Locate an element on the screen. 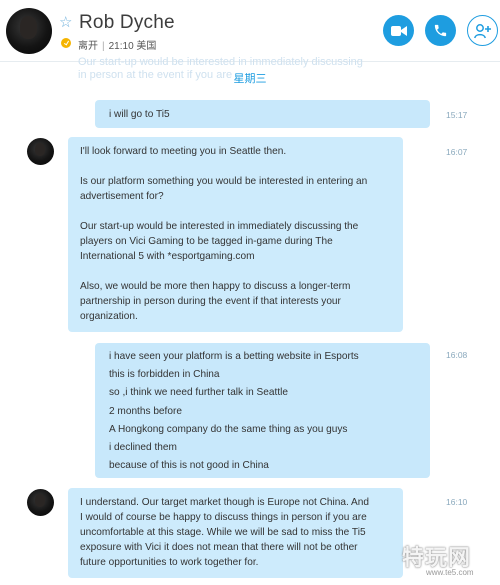 The height and width of the screenshot is (585, 500). message-line: advertisement for? is located at coordinates (122, 196).